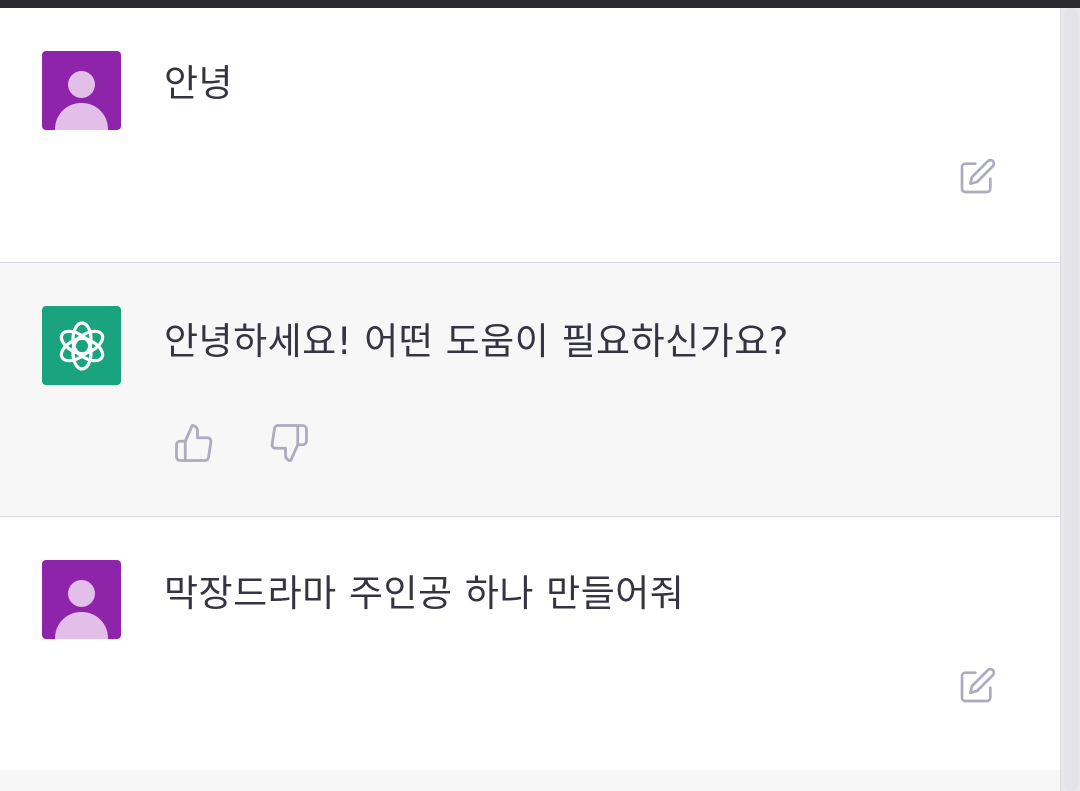  What do you see at coordinates (199, 83) in the screenshot?
I see `message-text: 안녕` at bounding box center [199, 83].